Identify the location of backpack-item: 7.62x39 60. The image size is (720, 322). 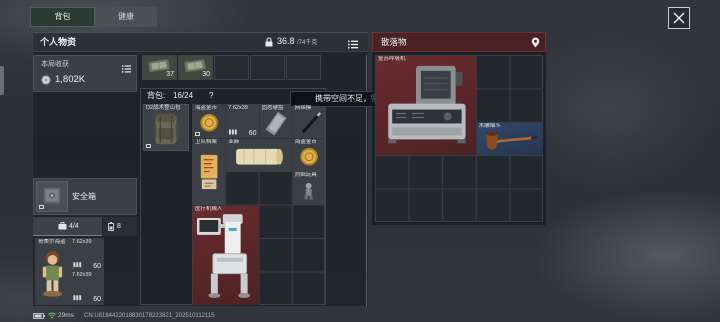
(242, 121).